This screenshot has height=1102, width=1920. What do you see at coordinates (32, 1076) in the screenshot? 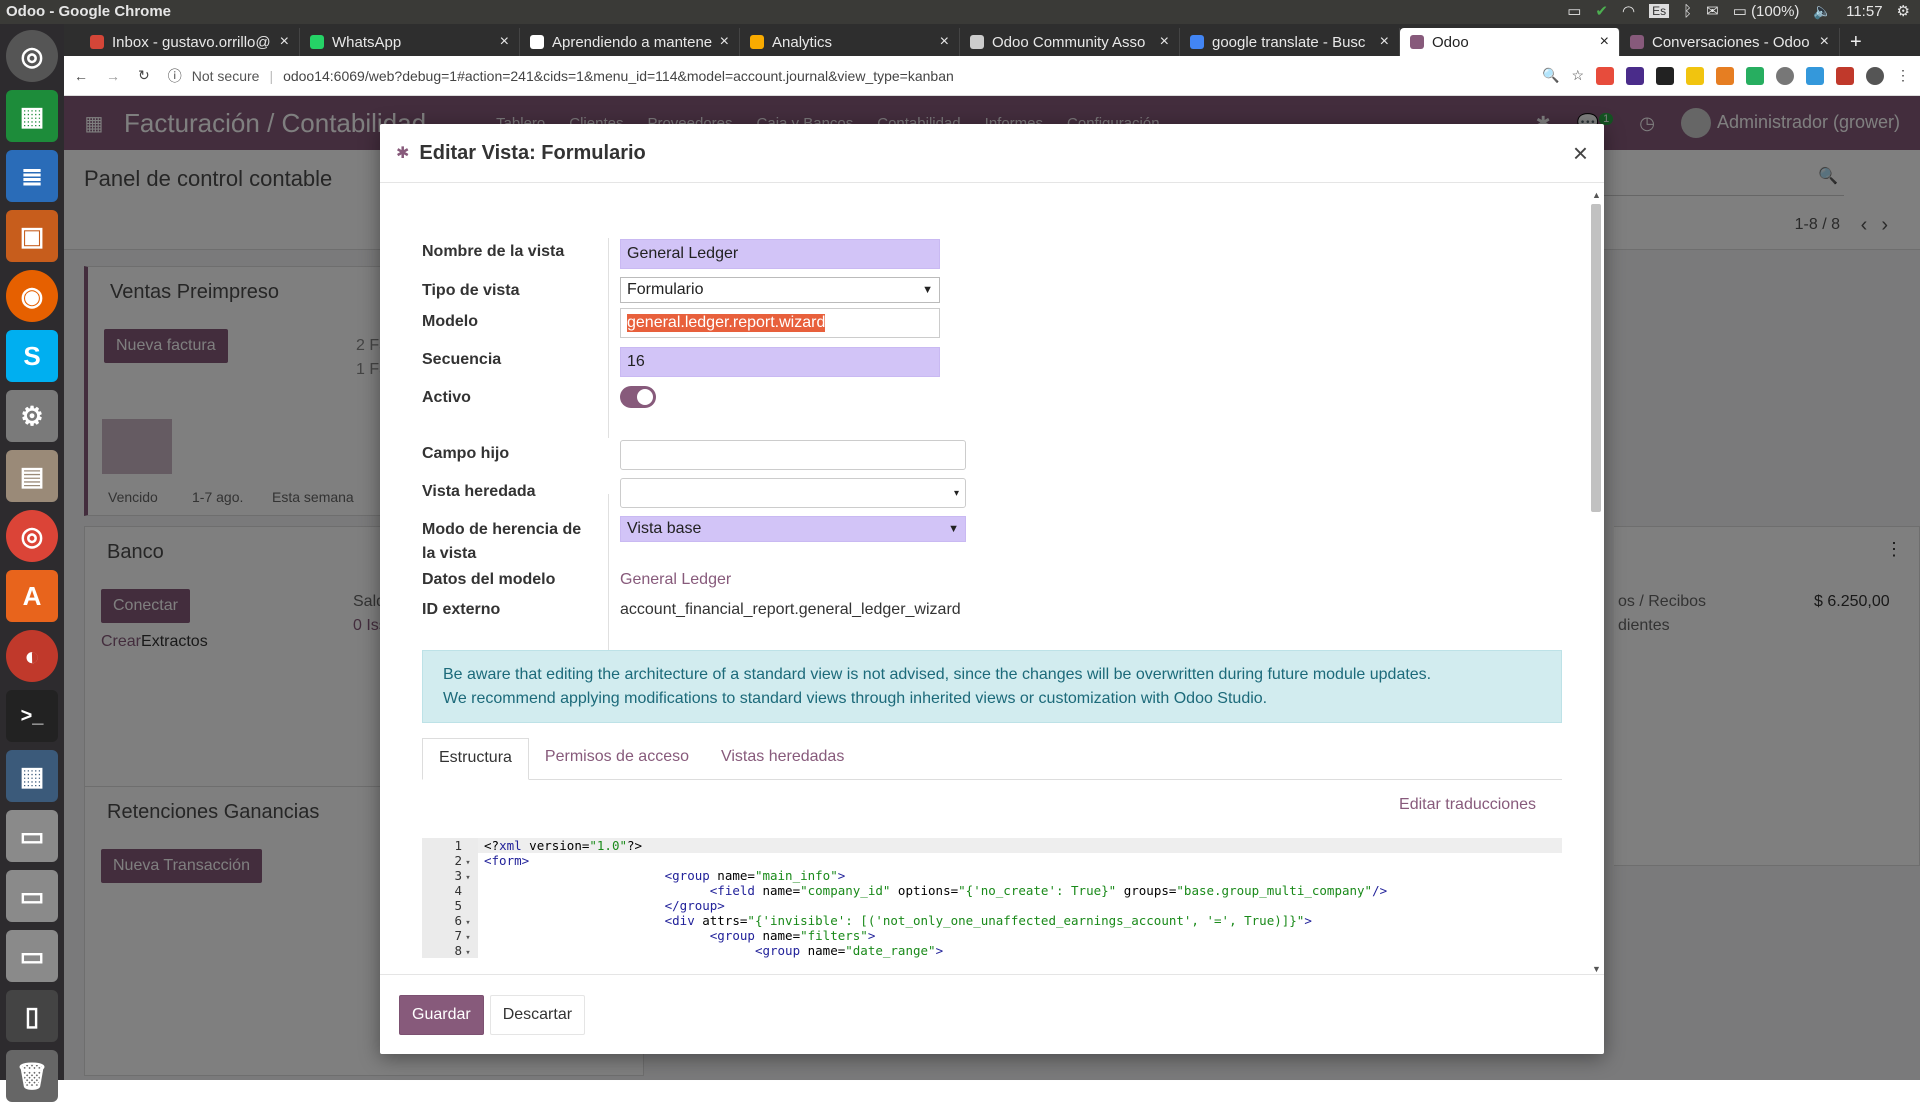
I see `trash-icon: 🗑` at bounding box center [32, 1076].